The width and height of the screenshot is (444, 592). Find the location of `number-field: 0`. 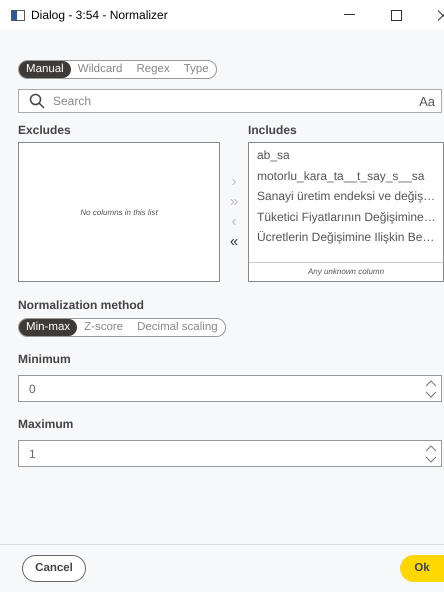

number-field: 0 is located at coordinates (230, 388).